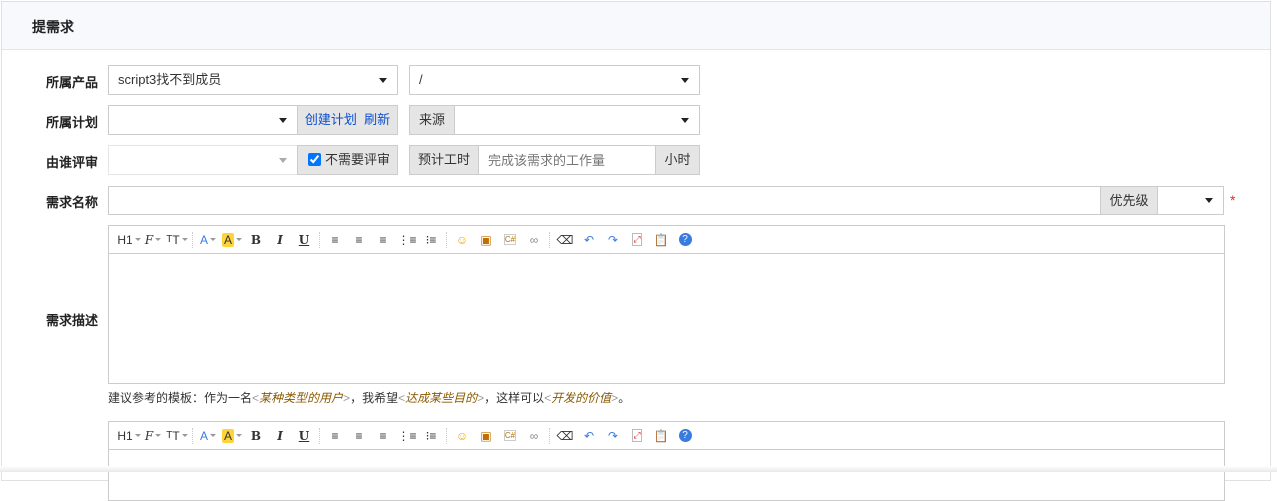  What do you see at coordinates (1129, 200) in the screenshot?
I see `priority-label: 优先级` at bounding box center [1129, 200].